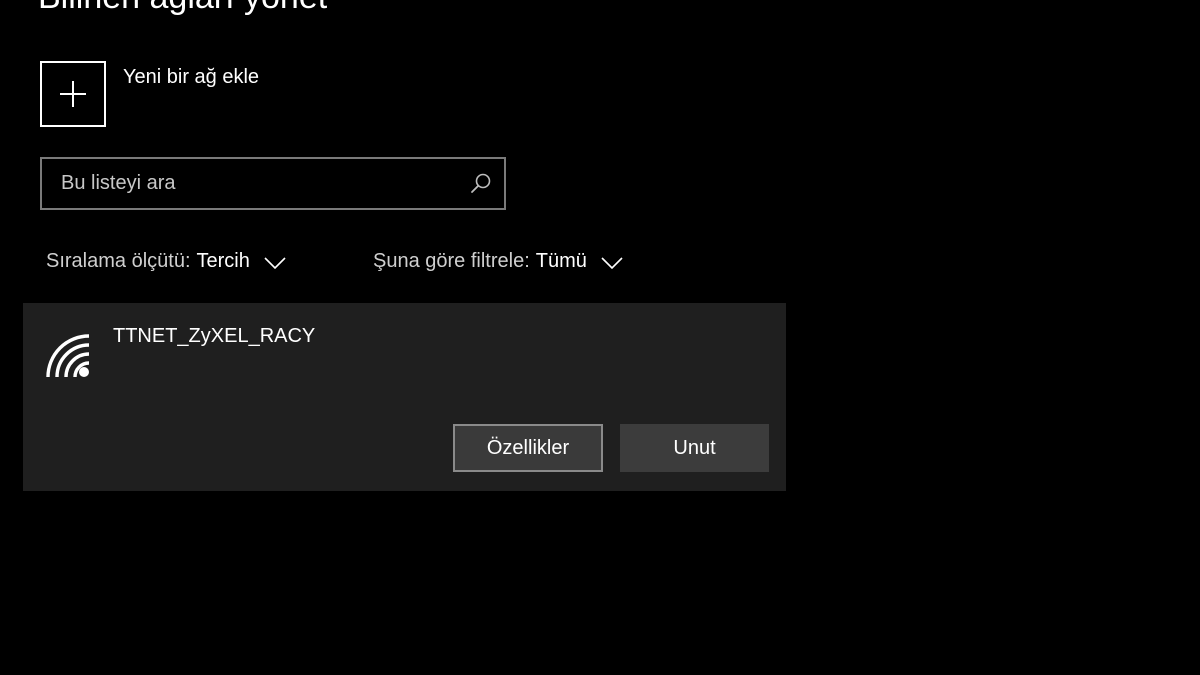  I want to click on sort-value: Tercih, so click(223, 261).